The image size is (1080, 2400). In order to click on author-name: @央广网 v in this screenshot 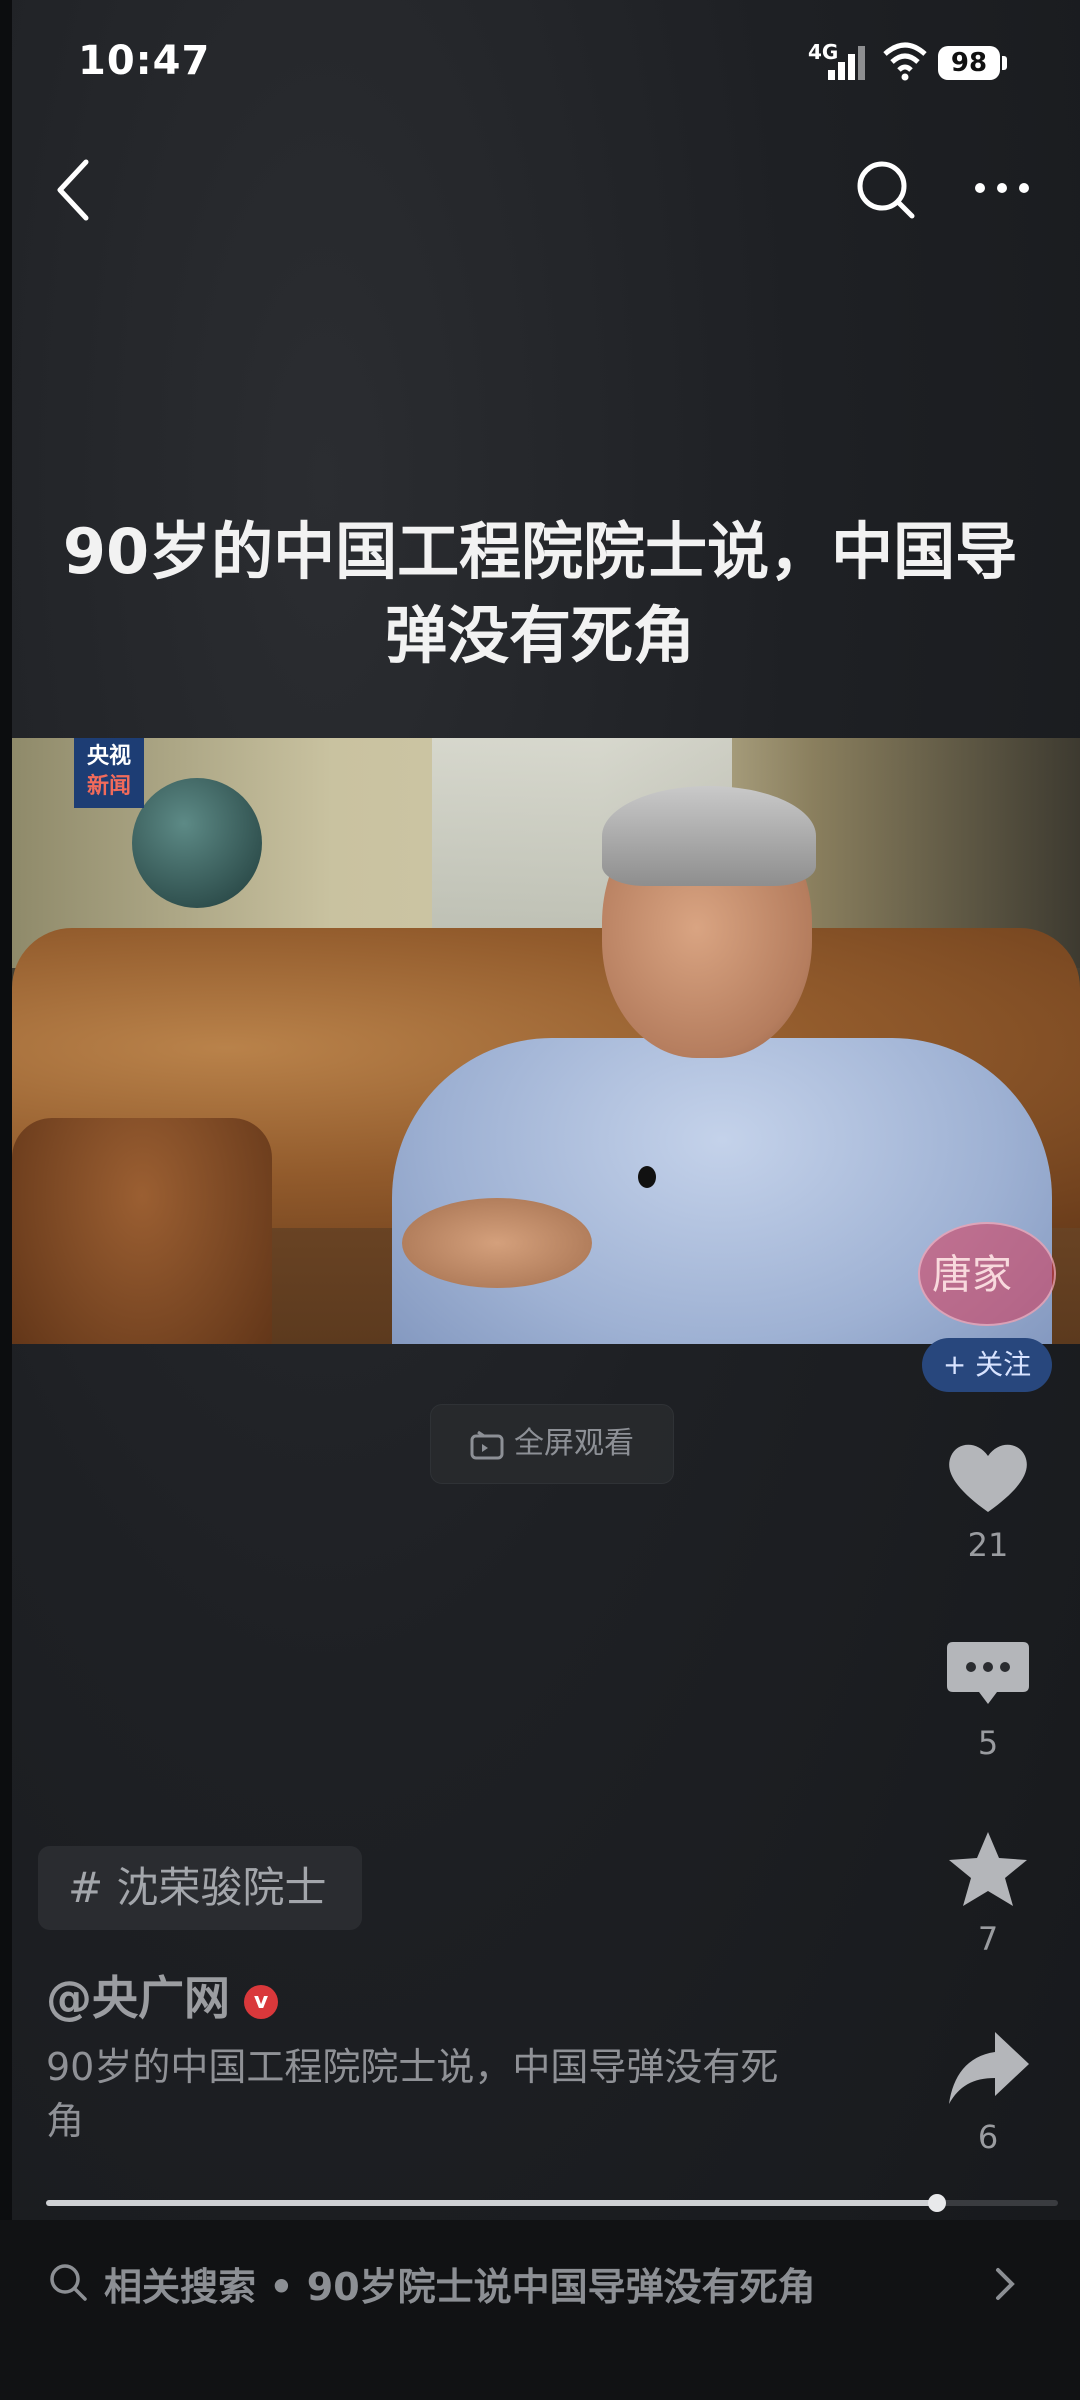, I will do `click(162, 1995)`.